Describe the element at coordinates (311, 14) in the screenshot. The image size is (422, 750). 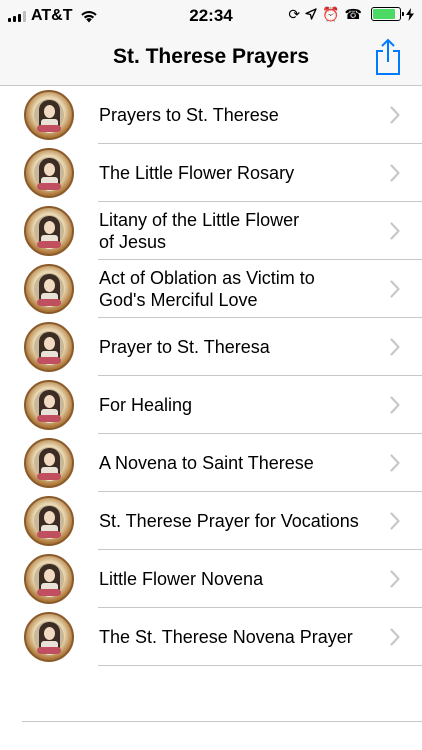
I see `location-icon` at that location.